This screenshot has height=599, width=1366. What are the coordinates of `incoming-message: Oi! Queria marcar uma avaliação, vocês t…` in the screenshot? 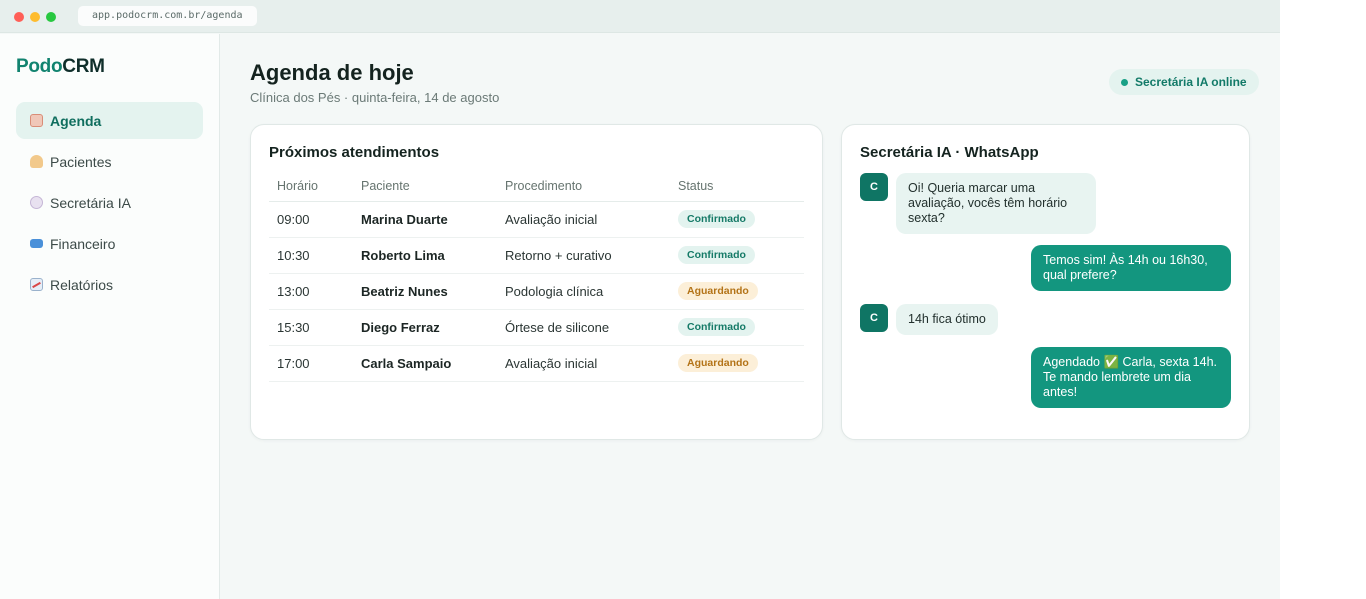 It's located at (996, 203).